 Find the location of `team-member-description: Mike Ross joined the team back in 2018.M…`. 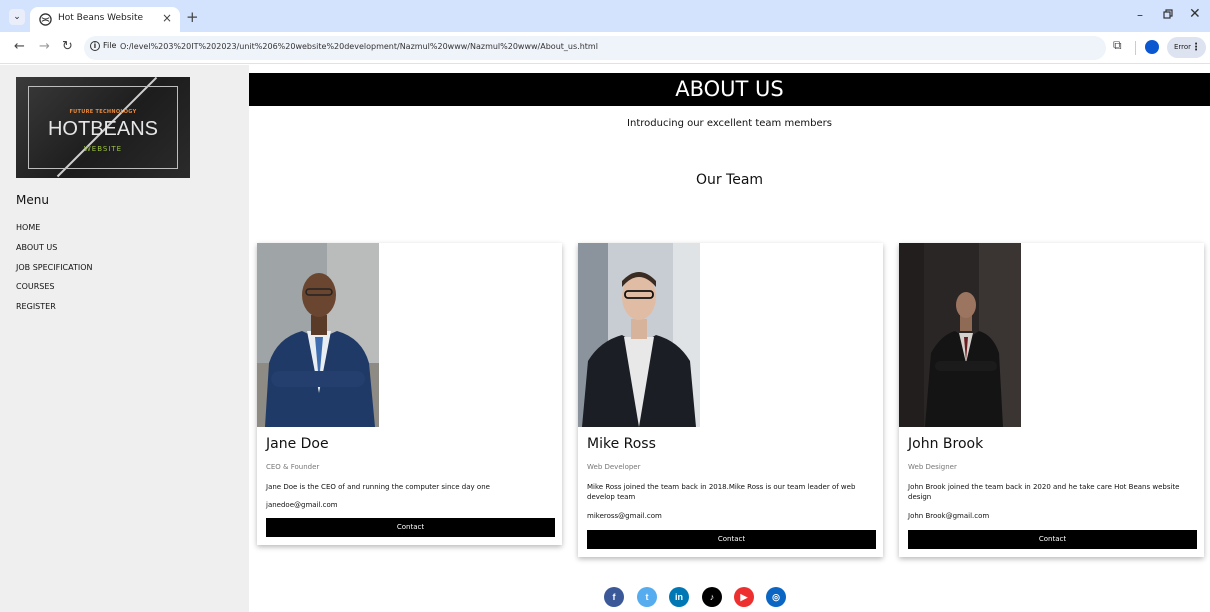

team-member-description: Mike Ross joined the team back in 2018.M… is located at coordinates (721, 492).